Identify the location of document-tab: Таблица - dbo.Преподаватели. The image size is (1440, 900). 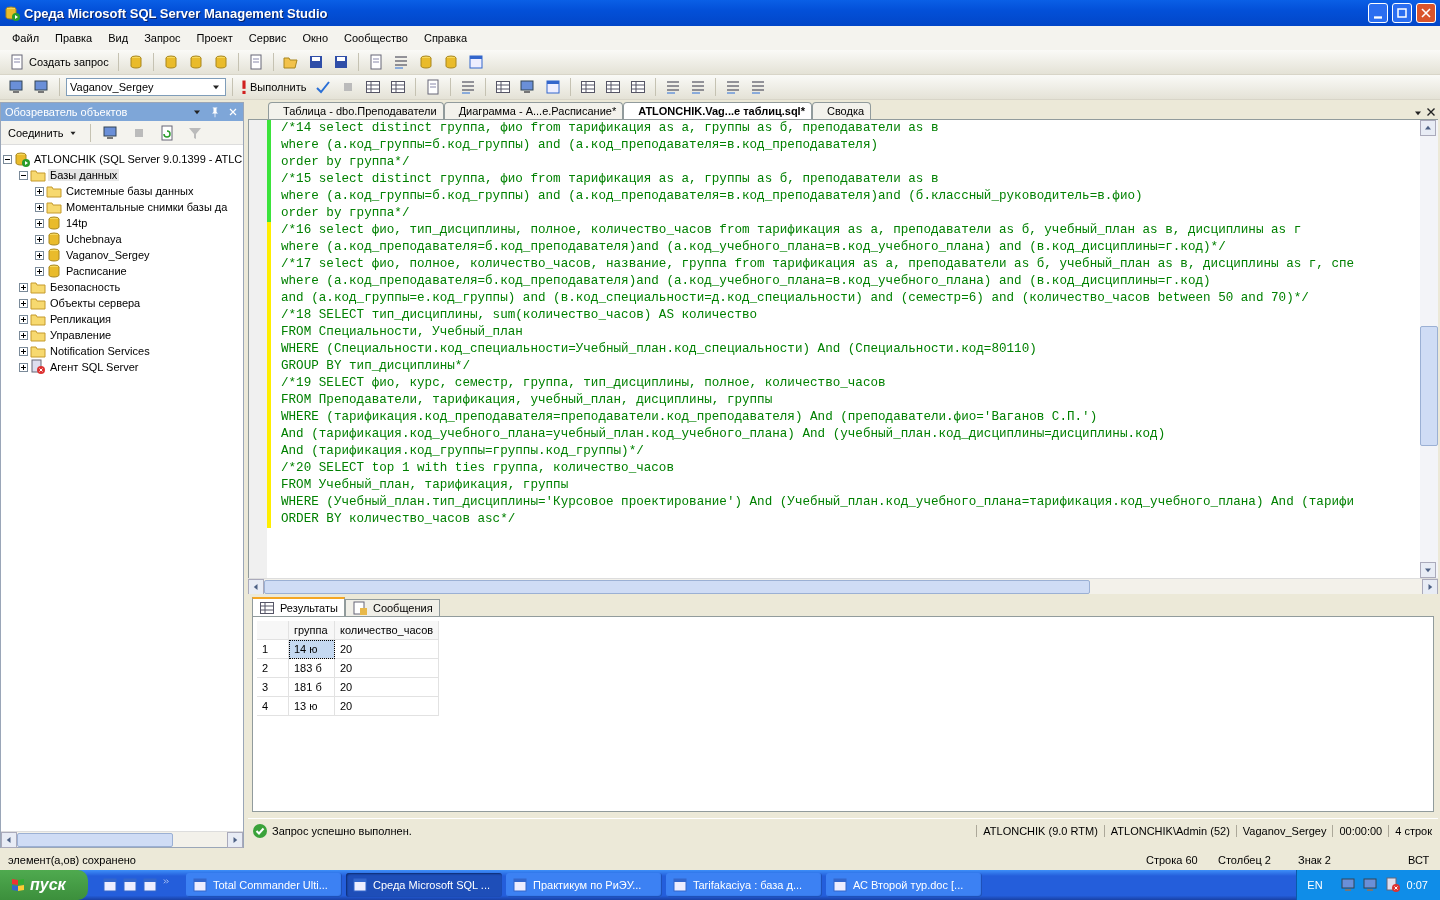
(356, 110).